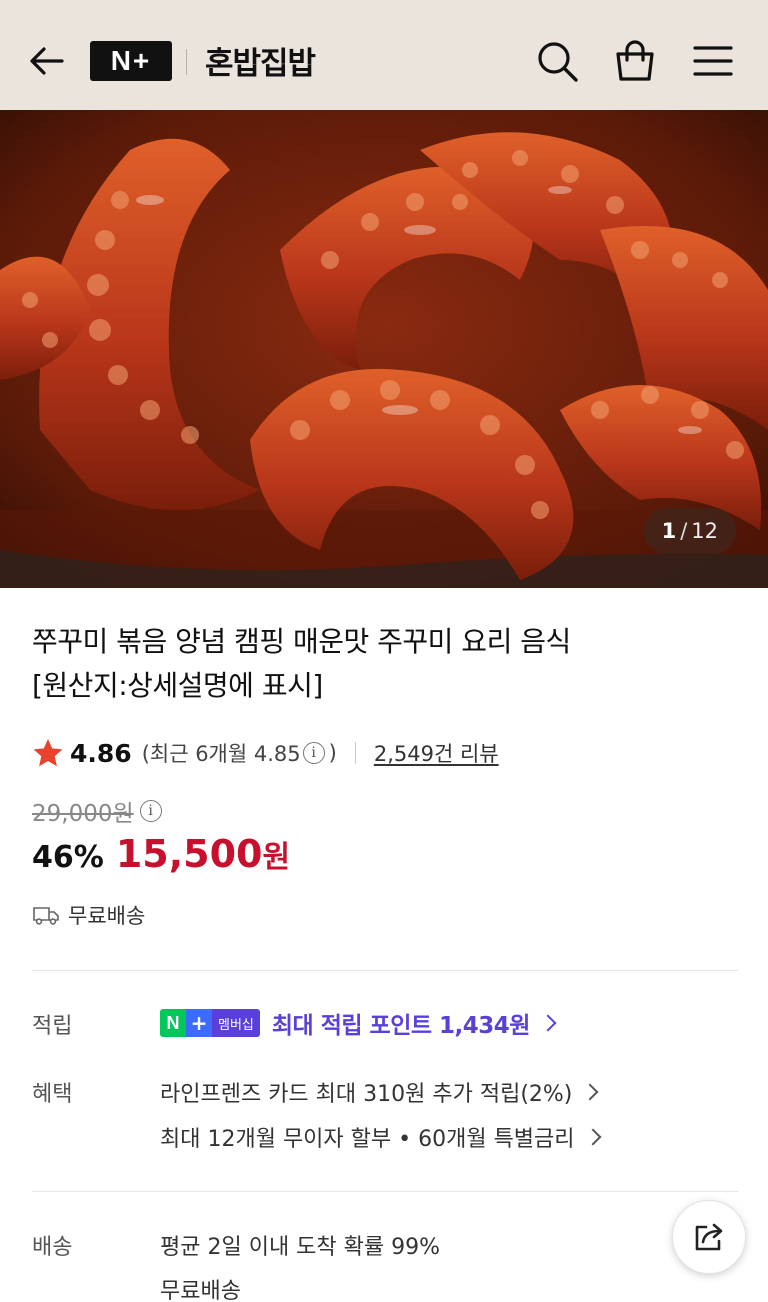 The width and height of the screenshot is (768, 1302). Describe the element at coordinates (199, 1023) in the screenshot. I see `badge-plus: +` at that location.